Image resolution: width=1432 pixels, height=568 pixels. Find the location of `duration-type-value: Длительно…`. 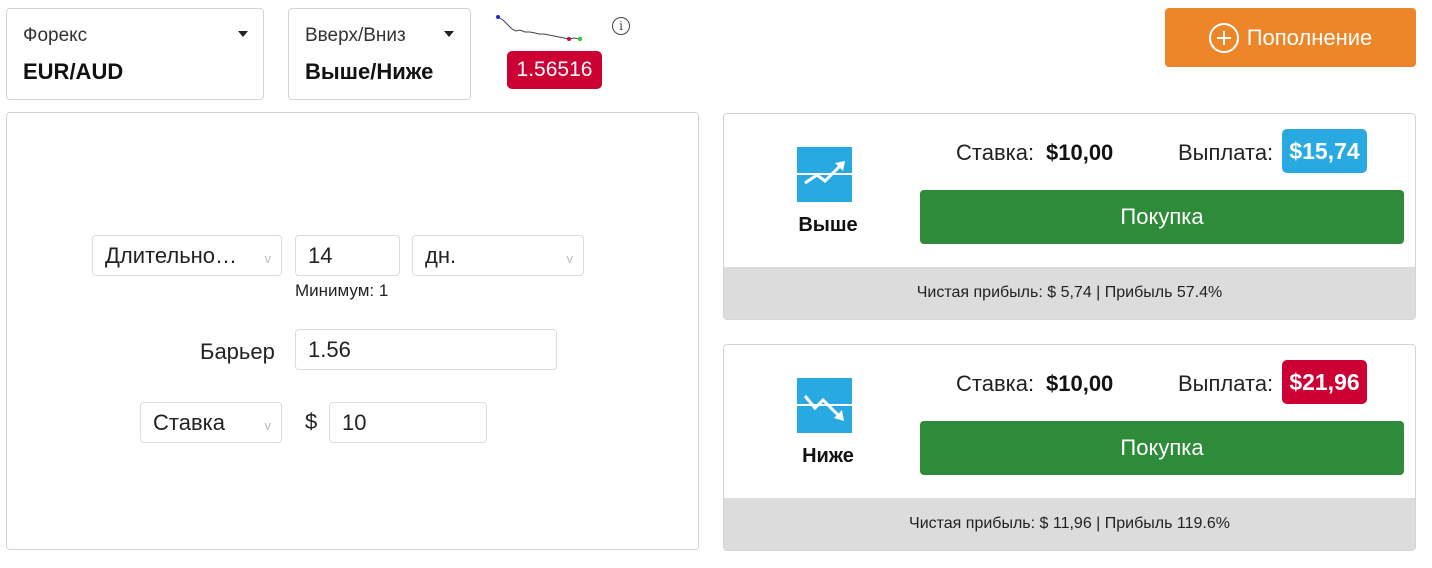

duration-type-value: Длительно… is located at coordinates (171, 255).